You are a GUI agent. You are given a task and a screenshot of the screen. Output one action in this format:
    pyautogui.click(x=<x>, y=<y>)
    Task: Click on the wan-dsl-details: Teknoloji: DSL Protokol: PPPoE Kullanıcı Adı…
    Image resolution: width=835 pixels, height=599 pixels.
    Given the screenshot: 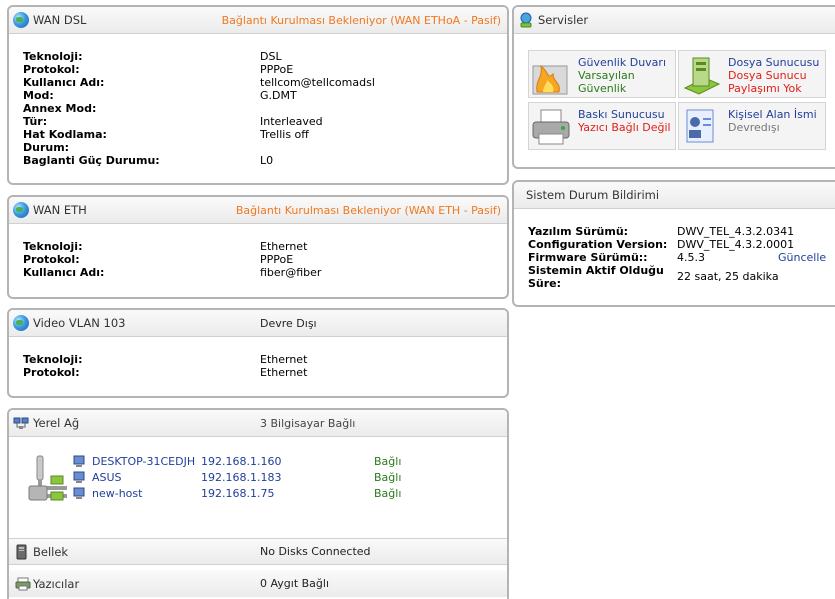 What is the action you would take?
    pyautogui.click(x=263, y=108)
    